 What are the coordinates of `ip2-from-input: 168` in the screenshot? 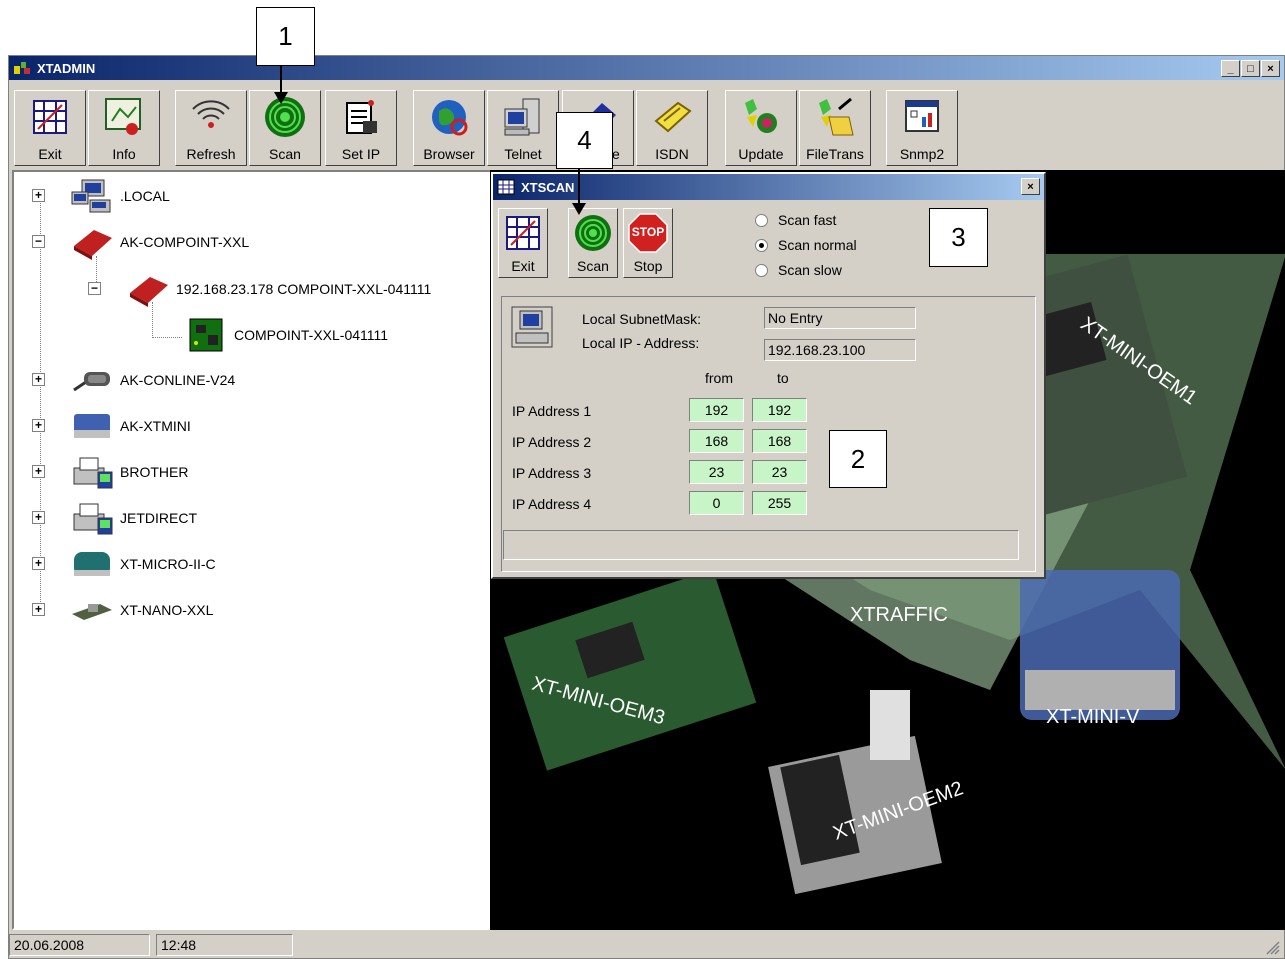 It's located at (716, 441).